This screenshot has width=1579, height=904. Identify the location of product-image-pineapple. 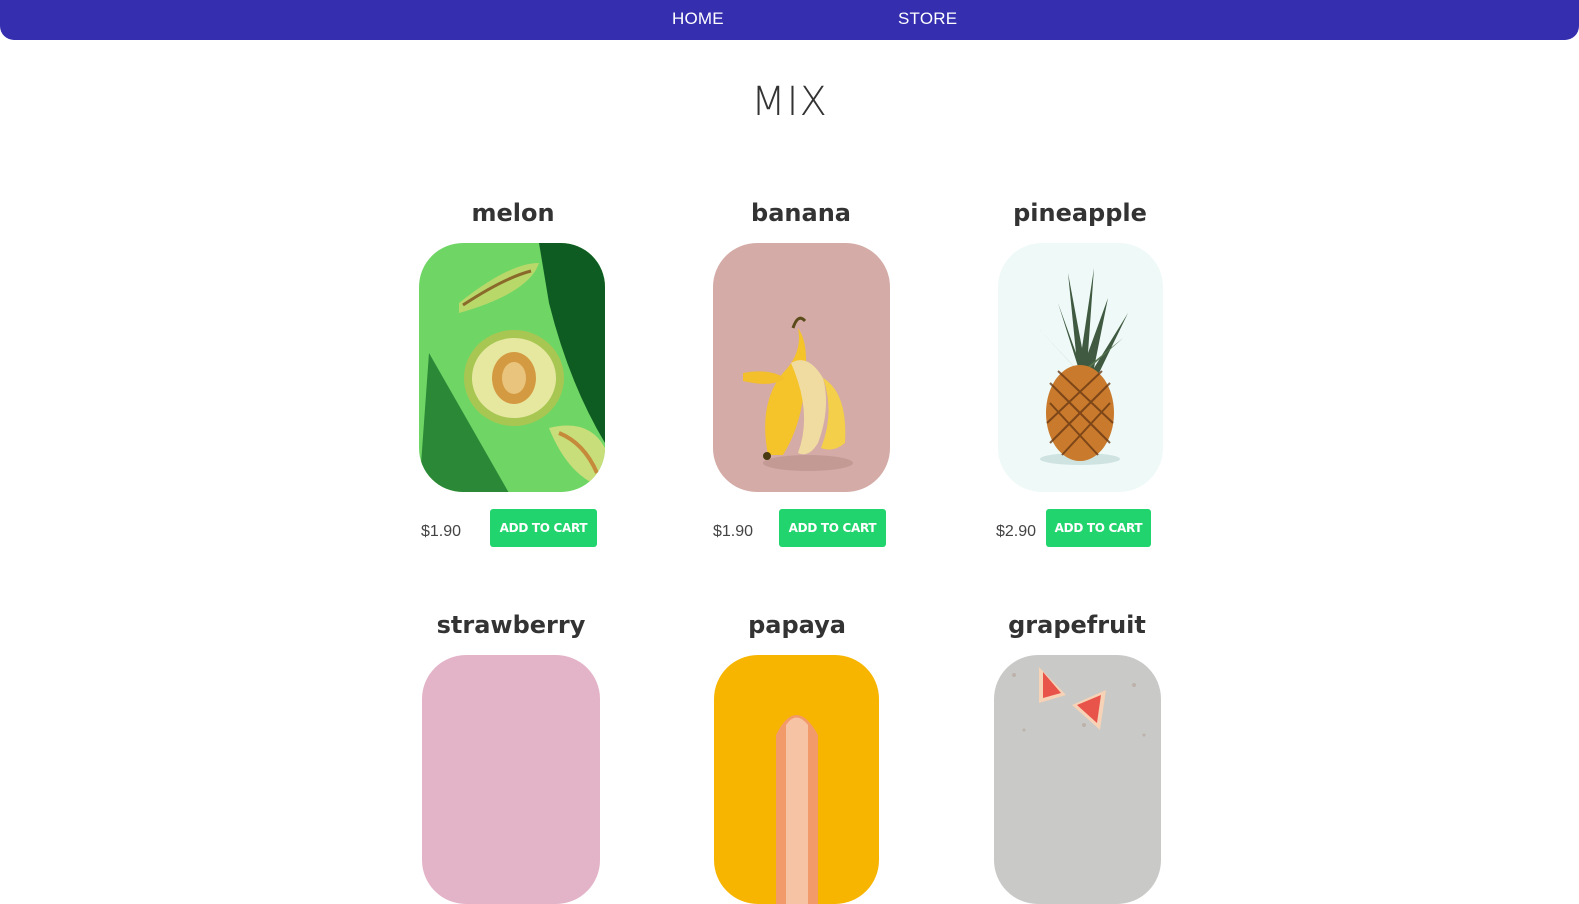
(1080, 367).